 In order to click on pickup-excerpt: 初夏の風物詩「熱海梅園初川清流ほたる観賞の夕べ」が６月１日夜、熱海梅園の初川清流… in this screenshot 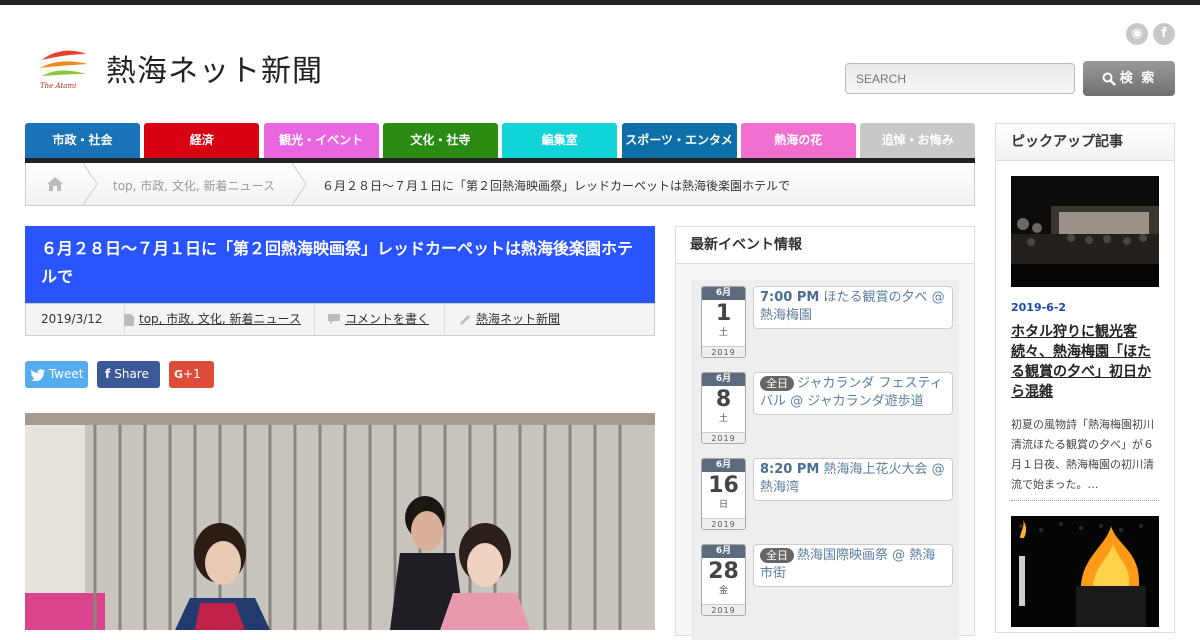, I will do `click(1082, 454)`.